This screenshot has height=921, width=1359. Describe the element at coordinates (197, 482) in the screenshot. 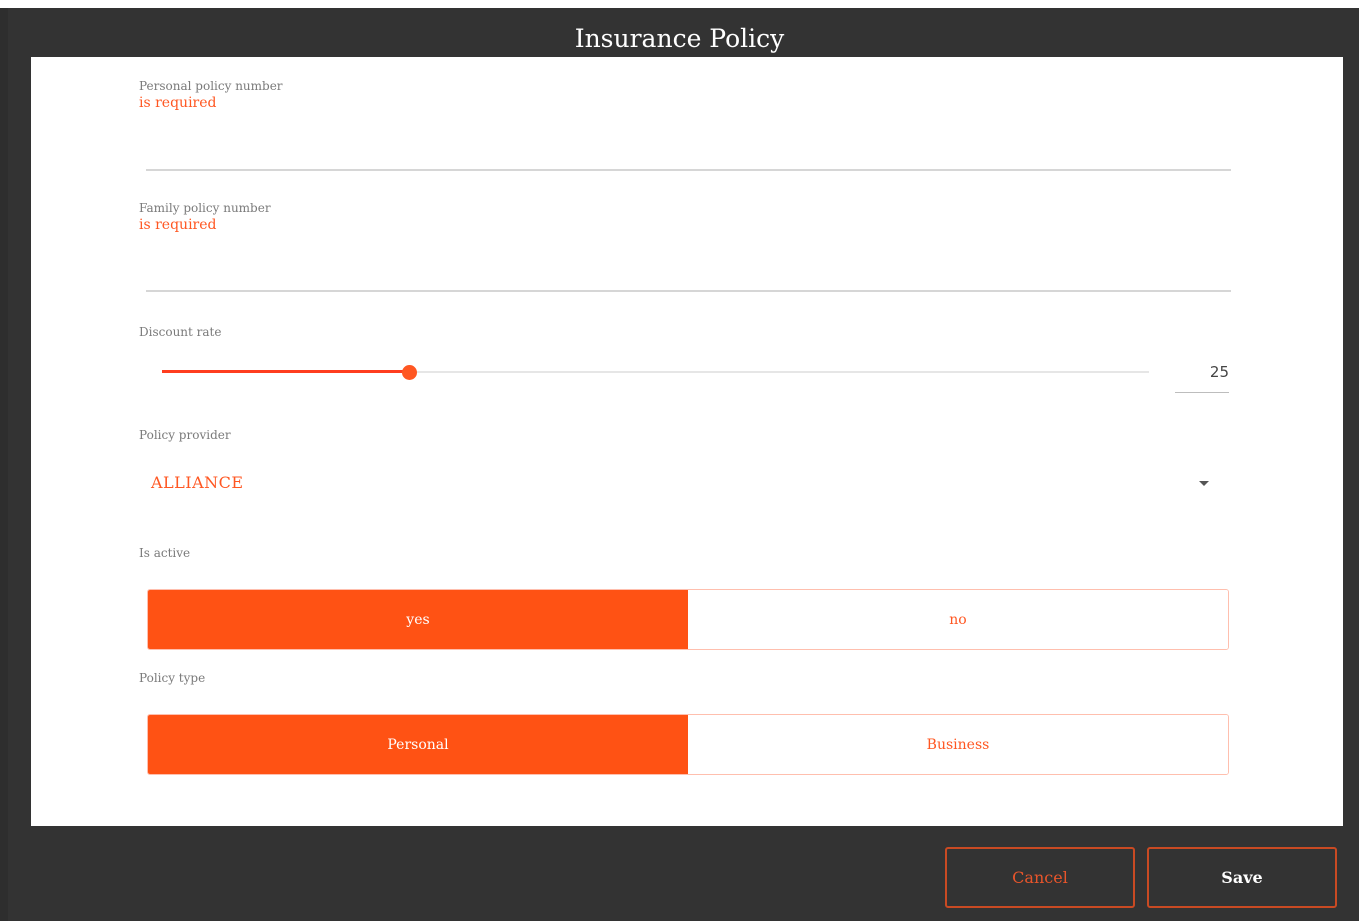

I see `policy-provider-select: ALLIANCE` at that location.